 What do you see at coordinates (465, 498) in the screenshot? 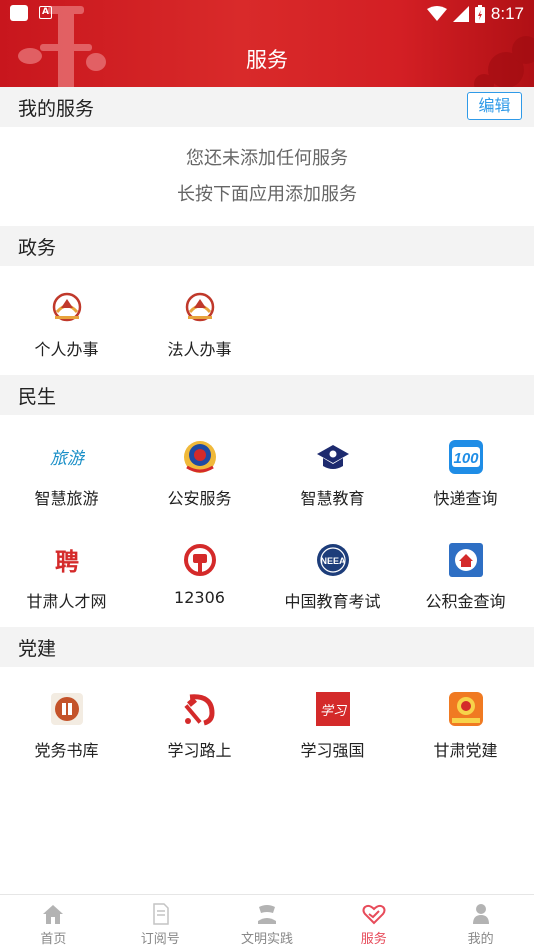
I see `service-label: 快递查询` at bounding box center [465, 498].